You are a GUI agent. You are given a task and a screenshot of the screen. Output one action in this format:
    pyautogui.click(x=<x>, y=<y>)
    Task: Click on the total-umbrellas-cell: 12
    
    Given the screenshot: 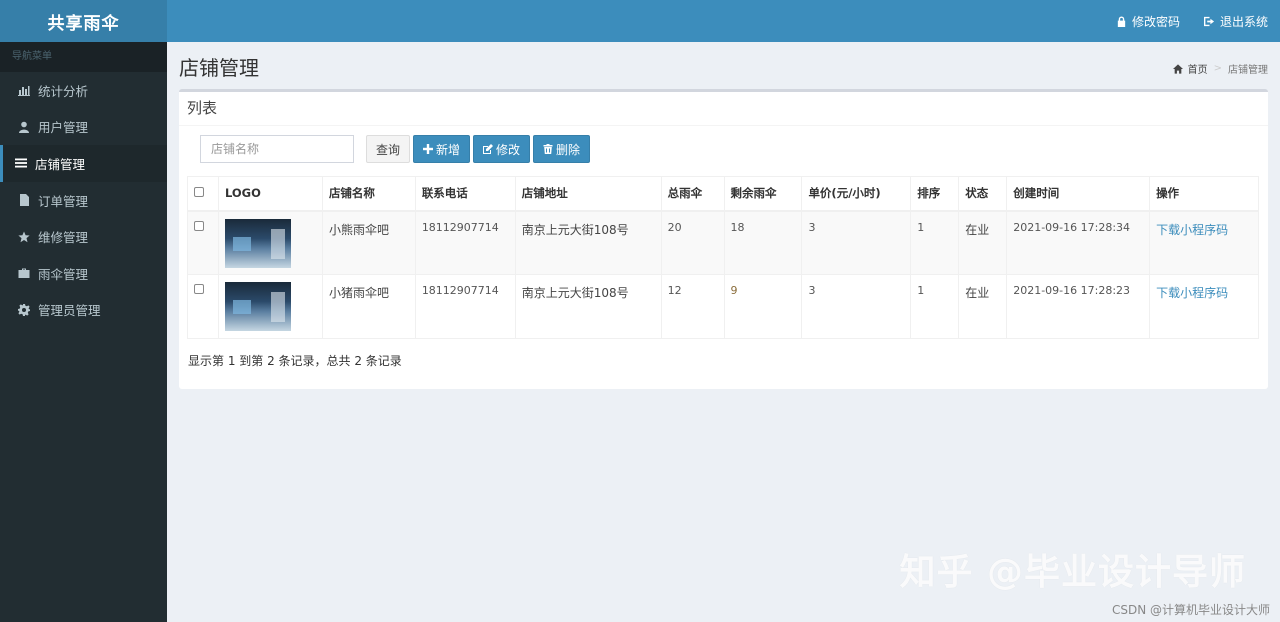 What is the action you would take?
    pyautogui.click(x=692, y=306)
    